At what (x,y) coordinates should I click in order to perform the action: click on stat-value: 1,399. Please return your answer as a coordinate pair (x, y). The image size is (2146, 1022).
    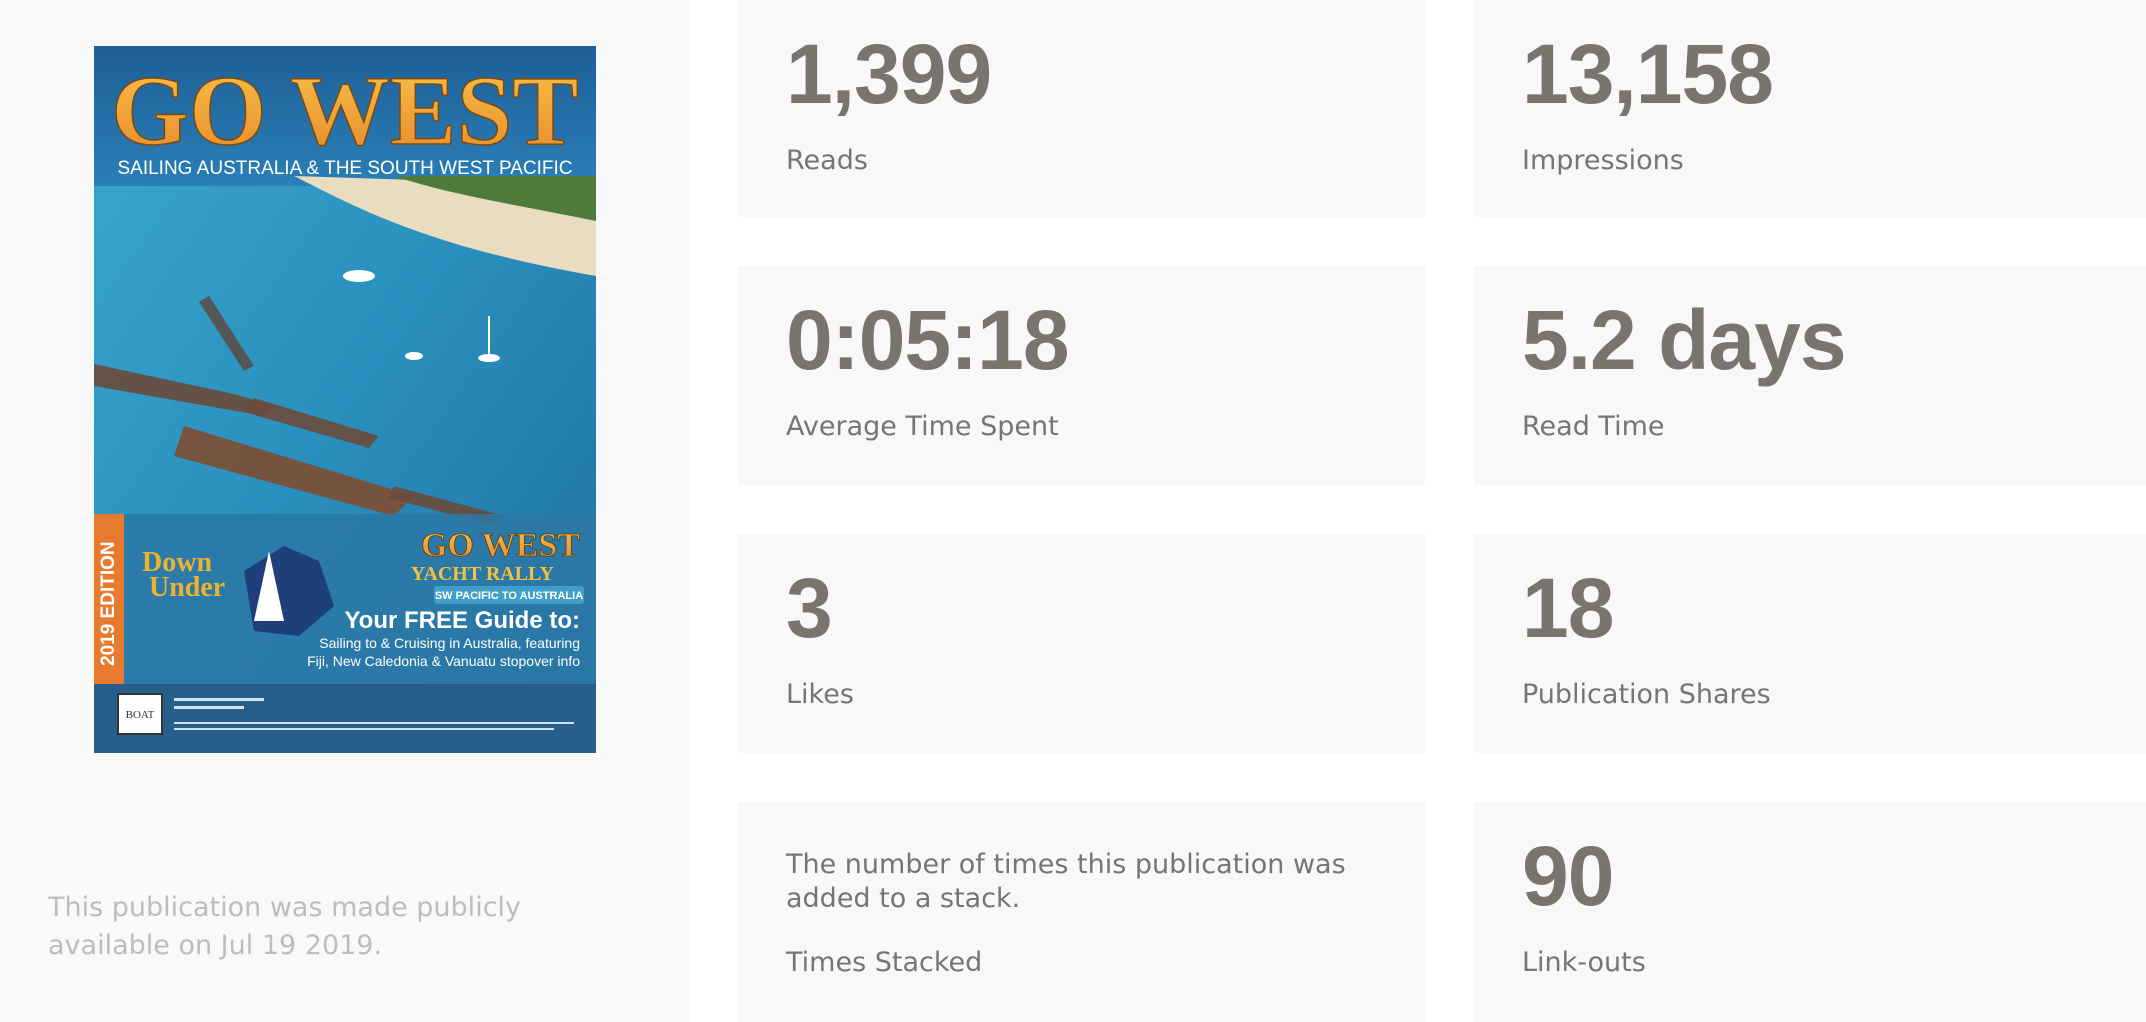
    Looking at the image, I should click on (889, 74).